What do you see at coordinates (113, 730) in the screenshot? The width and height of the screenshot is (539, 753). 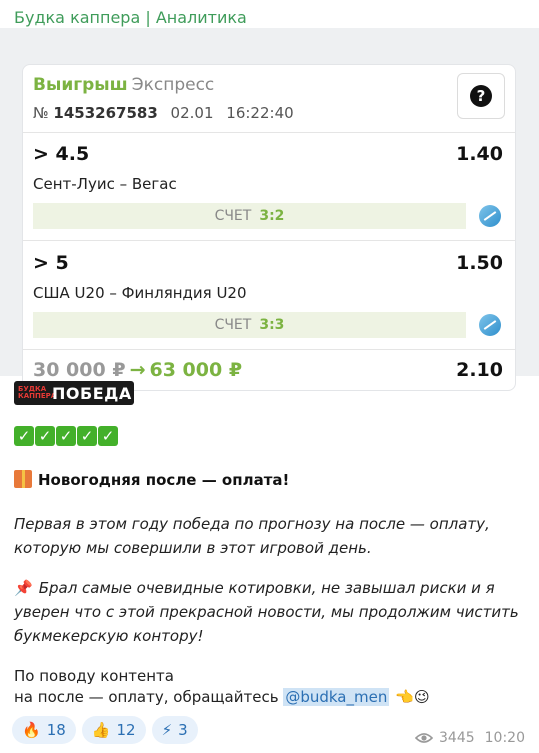 I see `reaction-thumbs-up: 👍 12` at bounding box center [113, 730].